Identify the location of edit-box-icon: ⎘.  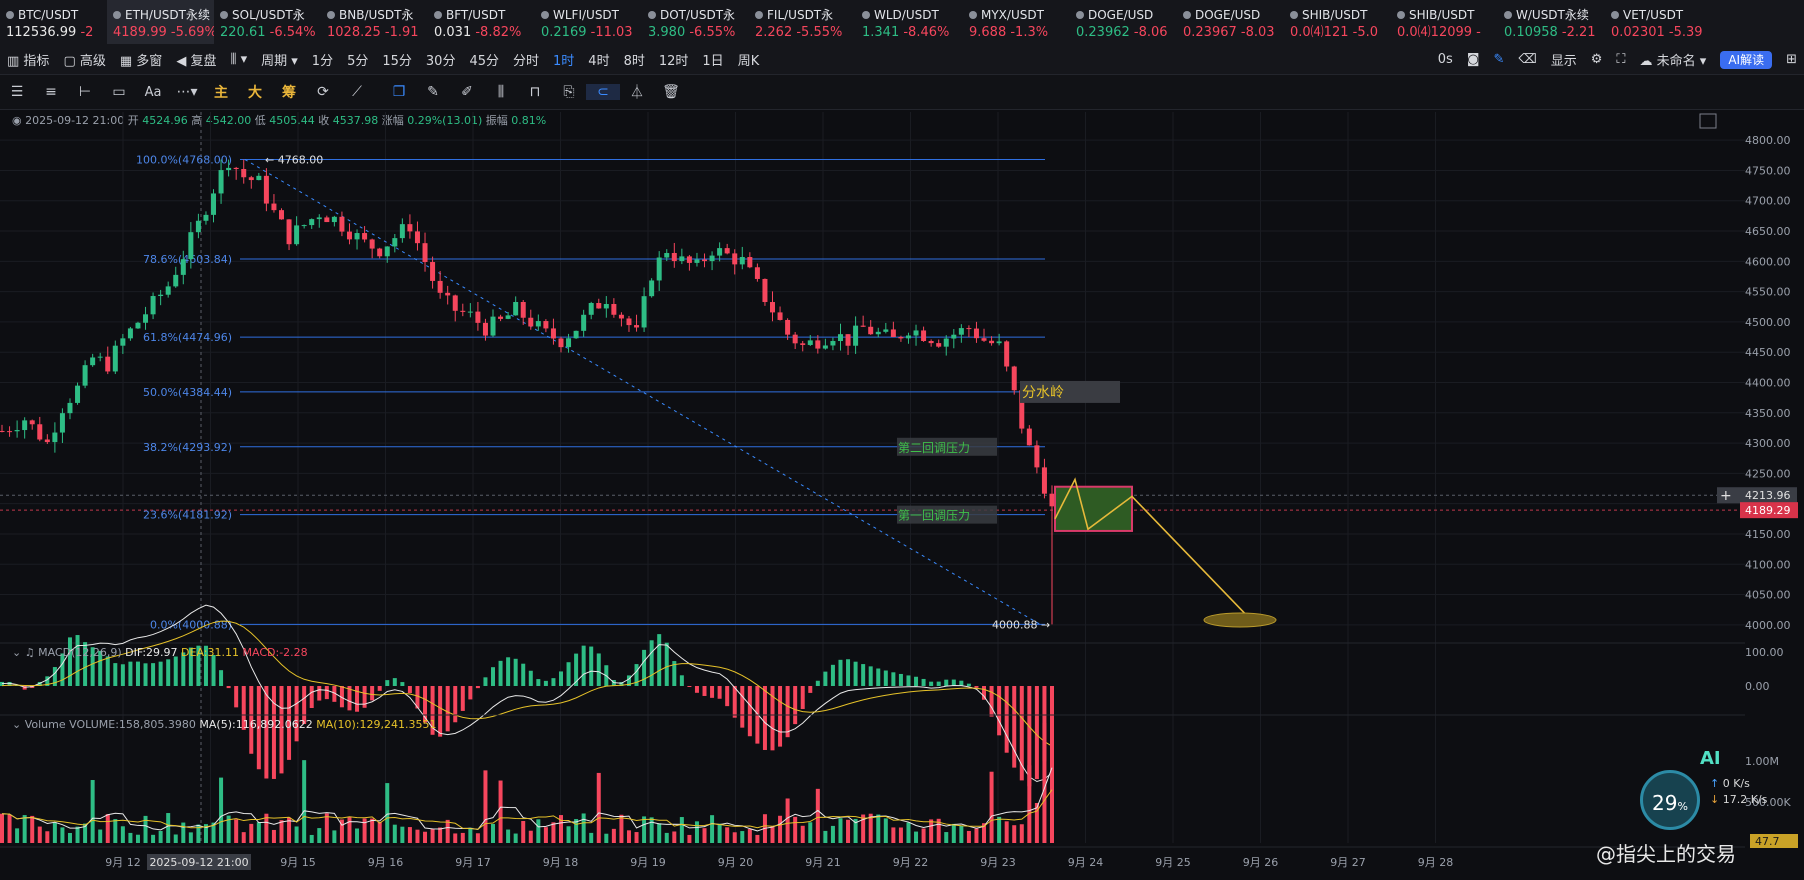
(569, 92).